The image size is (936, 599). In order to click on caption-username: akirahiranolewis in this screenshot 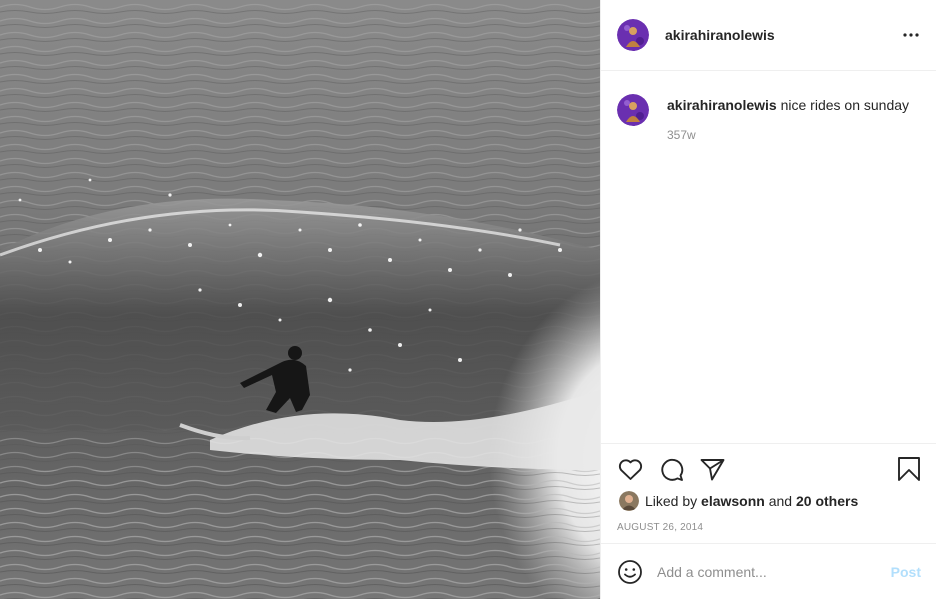, I will do `click(722, 105)`.